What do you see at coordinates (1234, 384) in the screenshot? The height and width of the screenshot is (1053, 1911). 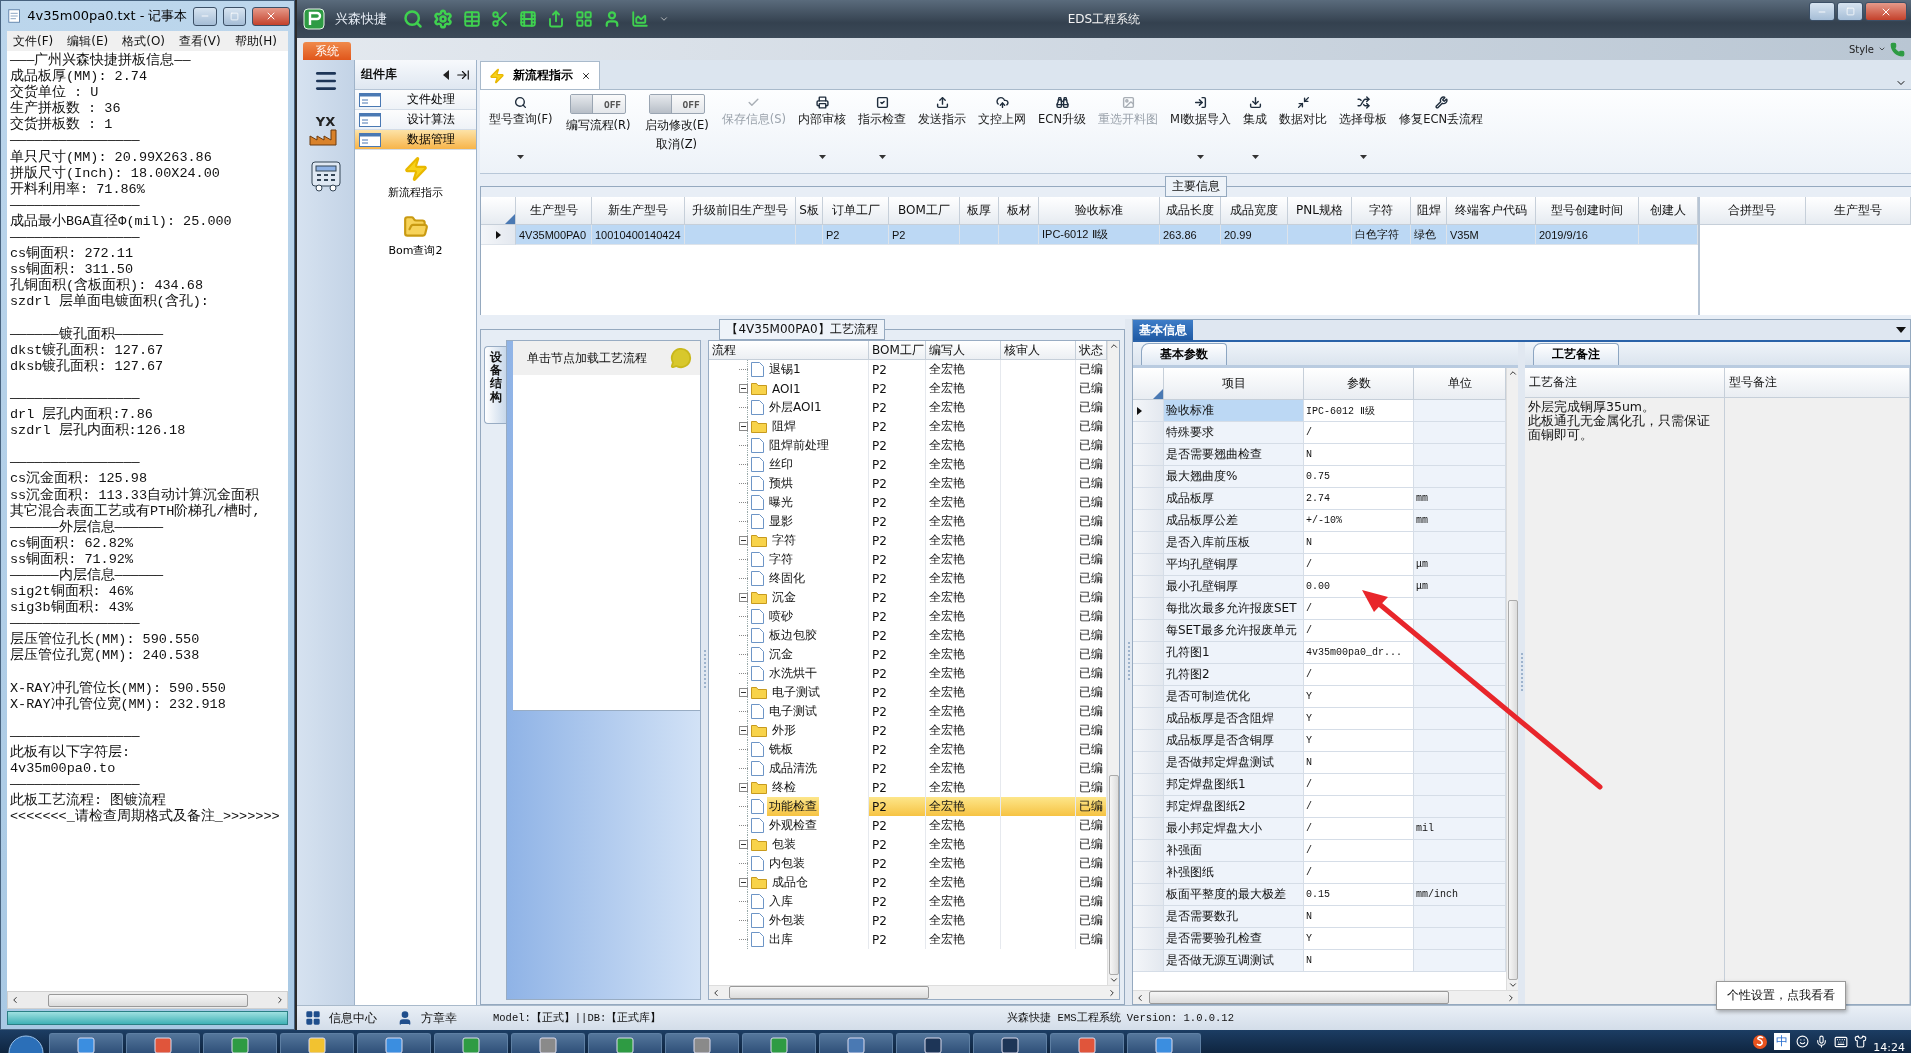 I see `column-header: 项目` at bounding box center [1234, 384].